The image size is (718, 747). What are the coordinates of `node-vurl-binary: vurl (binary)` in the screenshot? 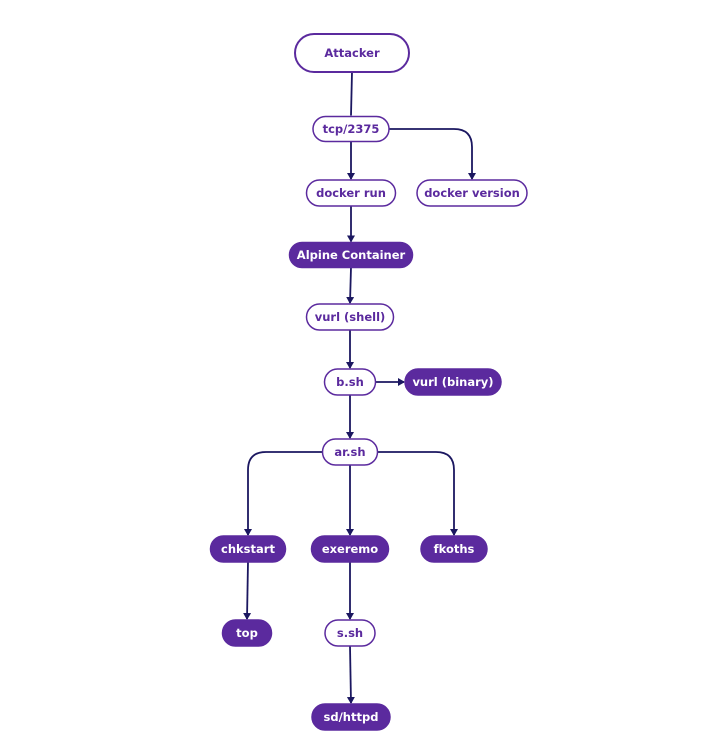 It's located at (453, 382).